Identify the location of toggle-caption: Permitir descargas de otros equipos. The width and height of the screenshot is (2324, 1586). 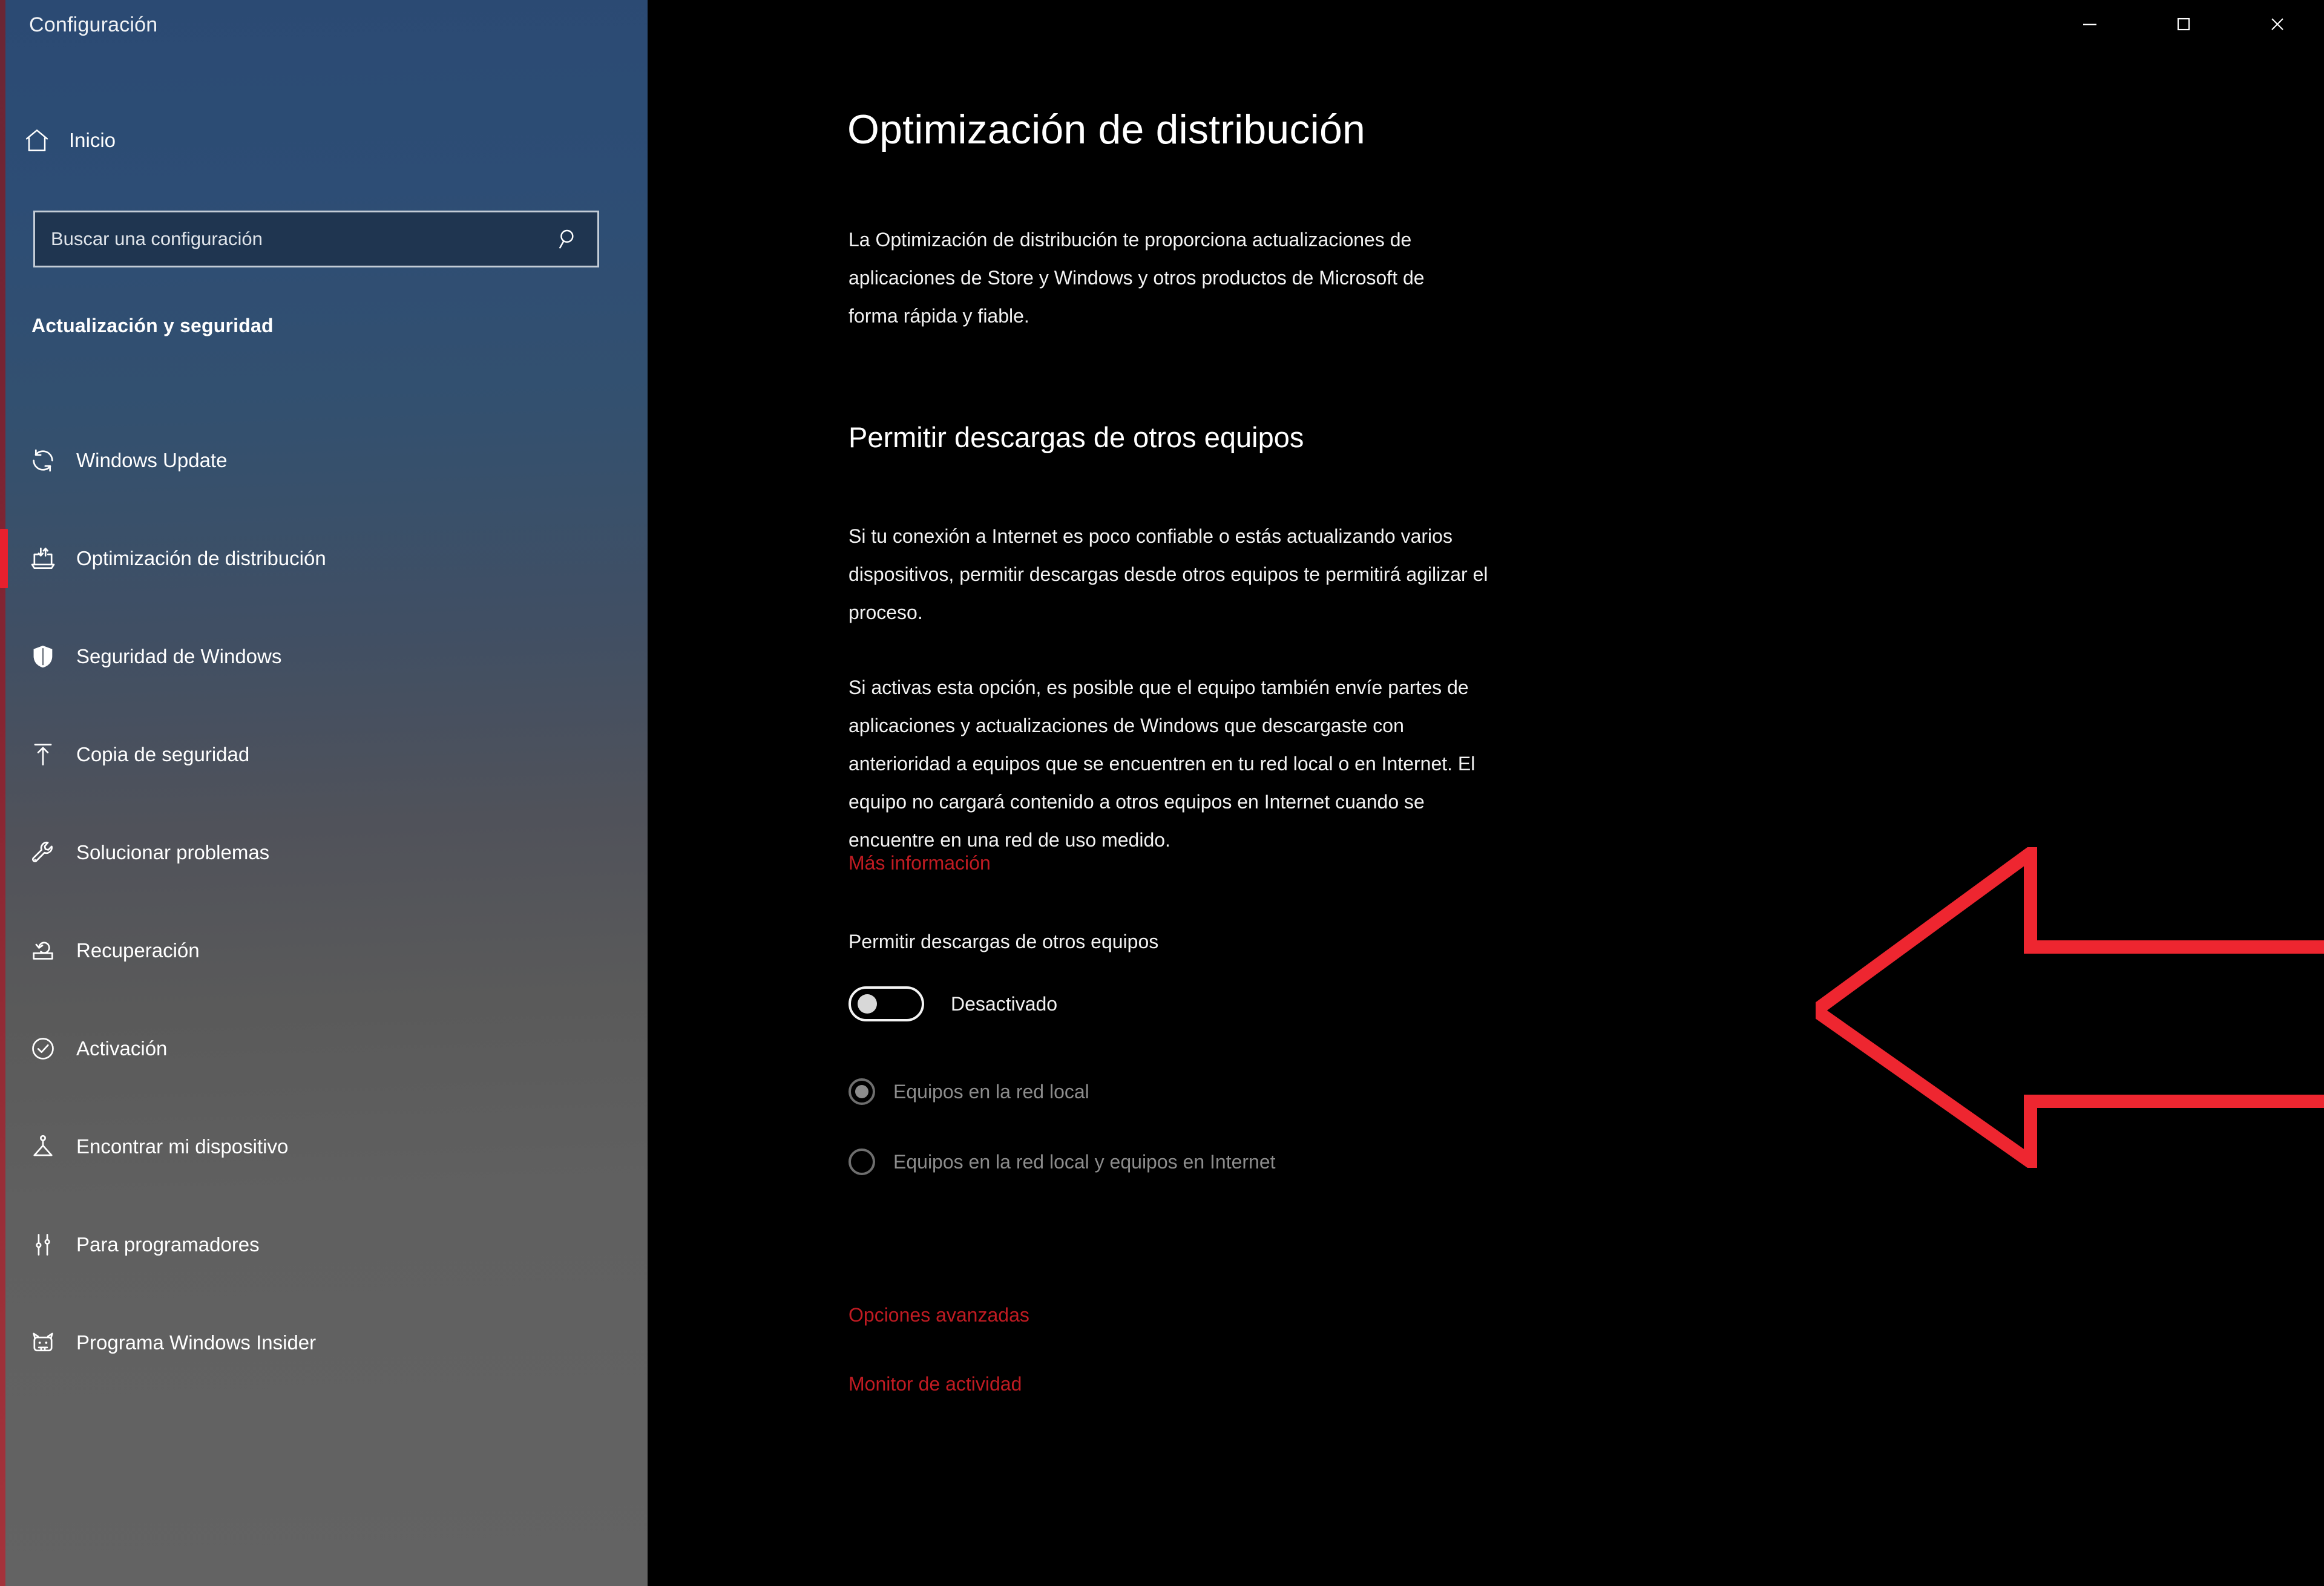
(1004, 942).